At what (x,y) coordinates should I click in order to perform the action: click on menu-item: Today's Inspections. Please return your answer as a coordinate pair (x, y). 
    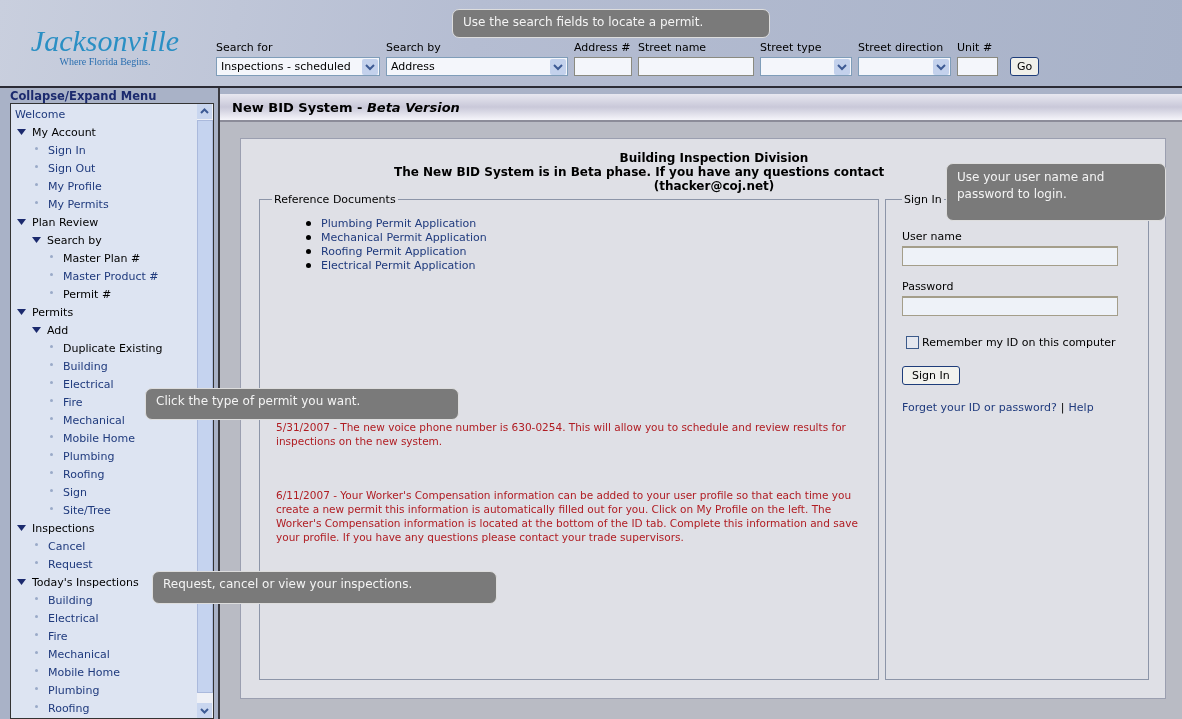
    Looking at the image, I should click on (85, 582).